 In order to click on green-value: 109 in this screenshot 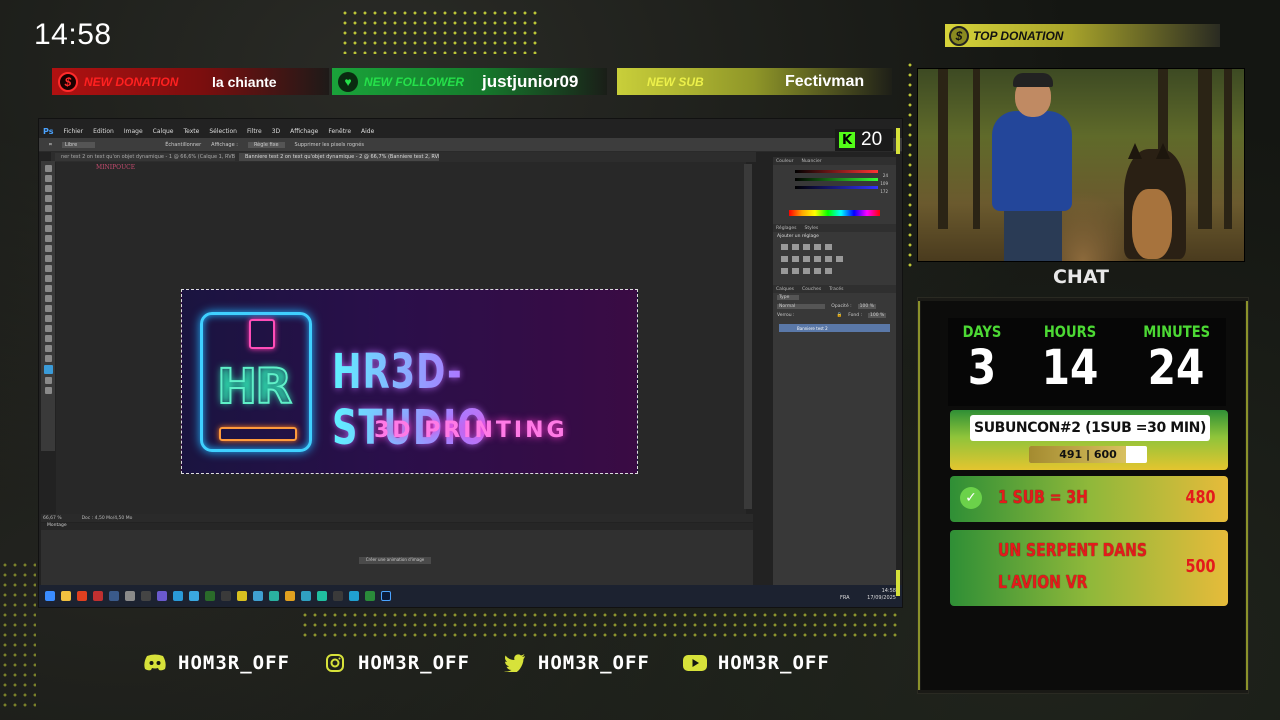, I will do `click(884, 183)`.